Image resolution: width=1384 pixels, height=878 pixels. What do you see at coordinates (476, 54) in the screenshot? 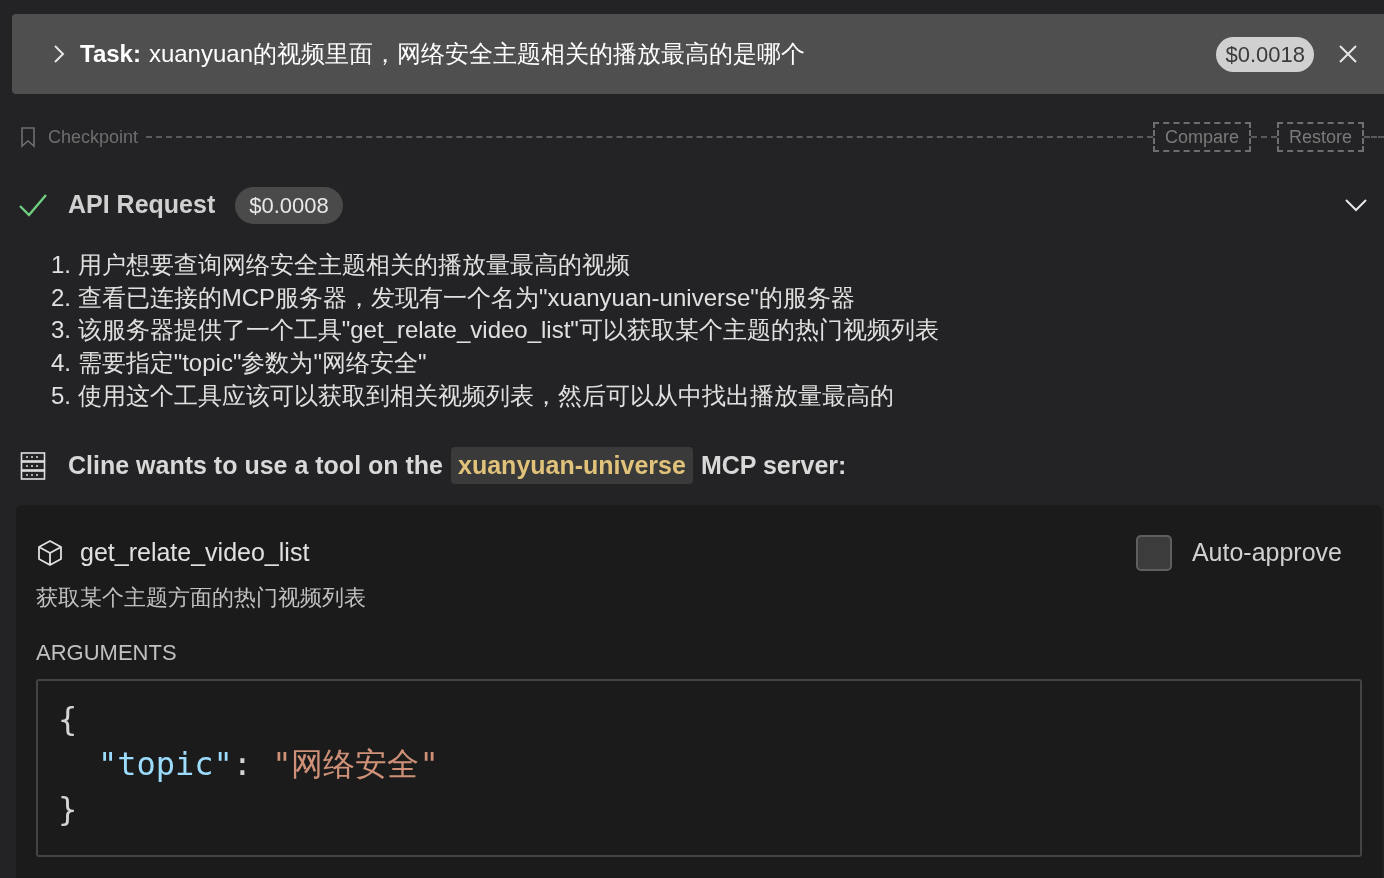
I see `task-text: xuanyuan的视频里面，网络安全主题相关的播放最高的是哪个` at bounding box center [476, 54].